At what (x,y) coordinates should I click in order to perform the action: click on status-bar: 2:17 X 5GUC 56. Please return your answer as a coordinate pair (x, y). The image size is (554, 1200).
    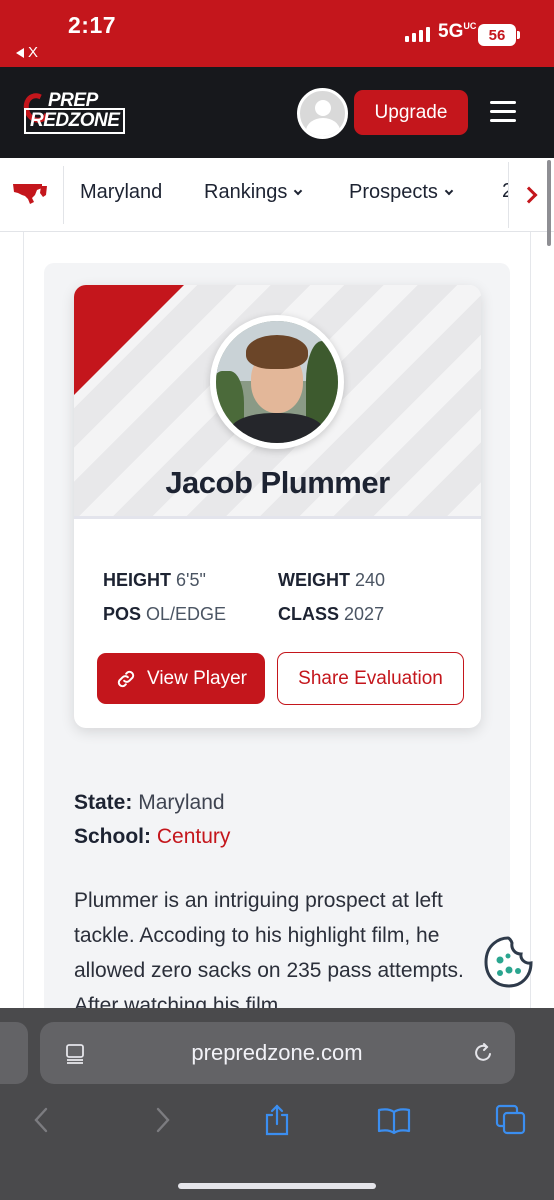
    Looking at the image, I should click on (277, 33).